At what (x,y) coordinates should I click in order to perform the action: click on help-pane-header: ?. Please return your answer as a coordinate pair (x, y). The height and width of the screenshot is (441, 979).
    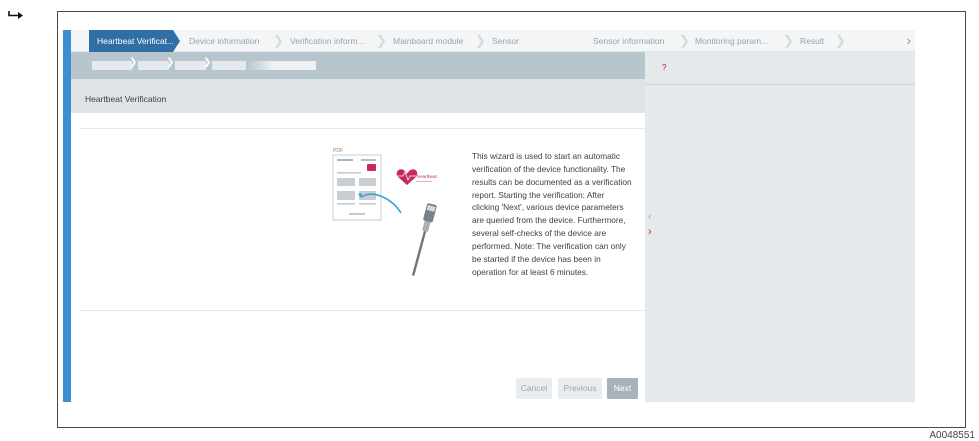
    Looking at the image, I should click on (780, 68).